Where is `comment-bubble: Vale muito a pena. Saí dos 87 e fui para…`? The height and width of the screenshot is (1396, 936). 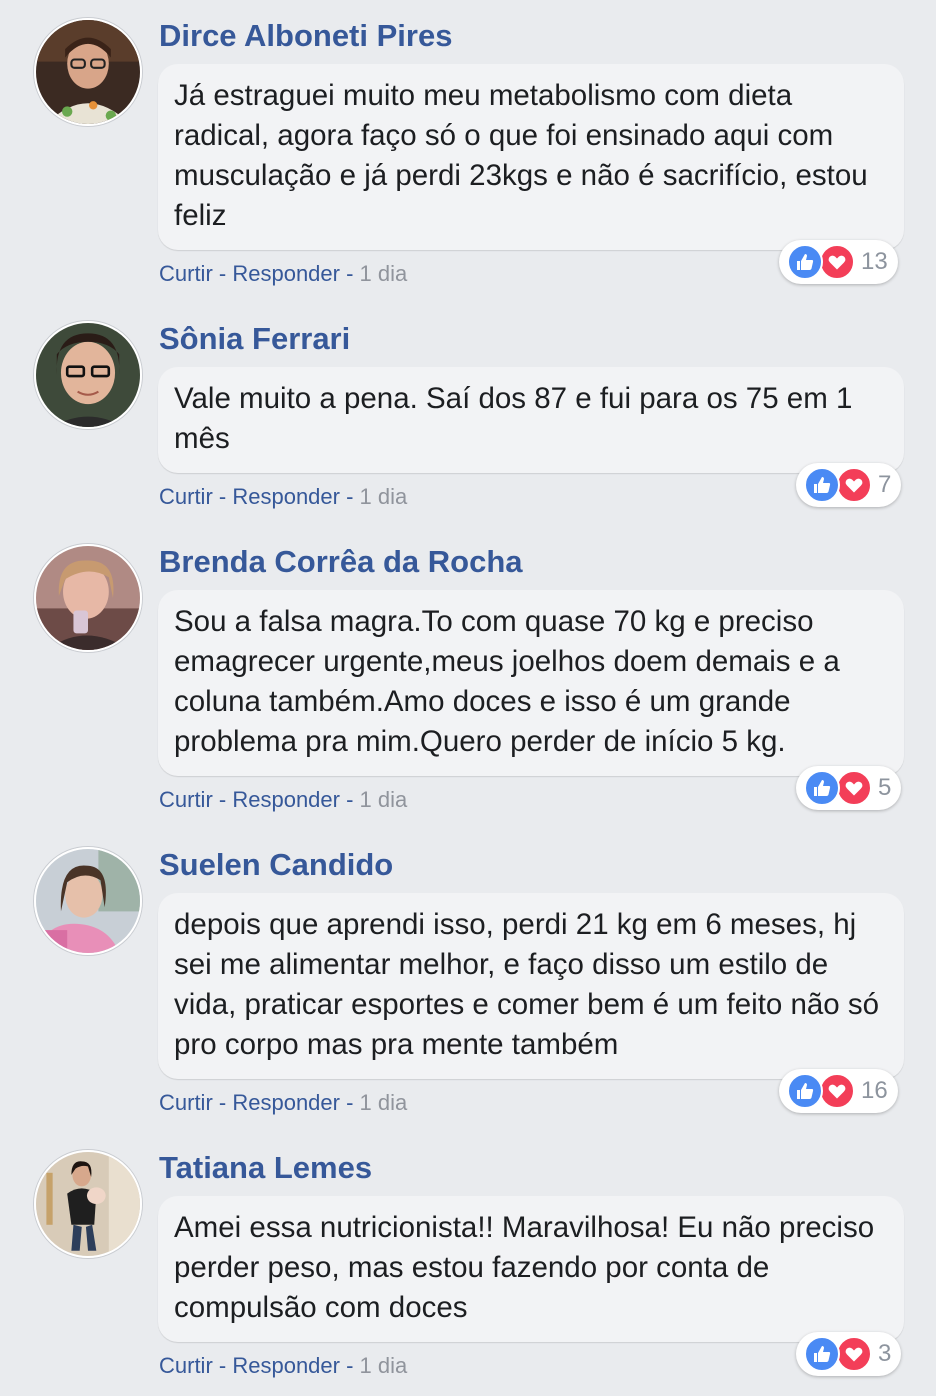
comment-bubble: Vale muito a pena. Saí dos 87 e fui para… is located at coordinates (531, 420).